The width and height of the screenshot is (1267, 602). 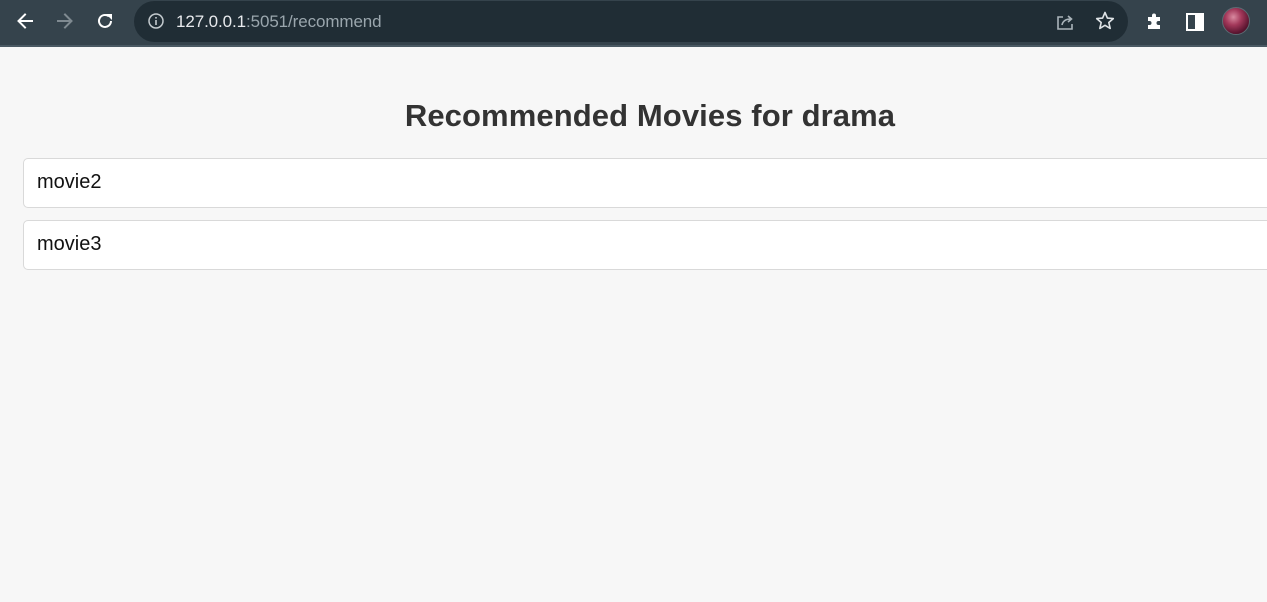 I want to click on url-path: :5051/recommend, so click(x=314, y=21).